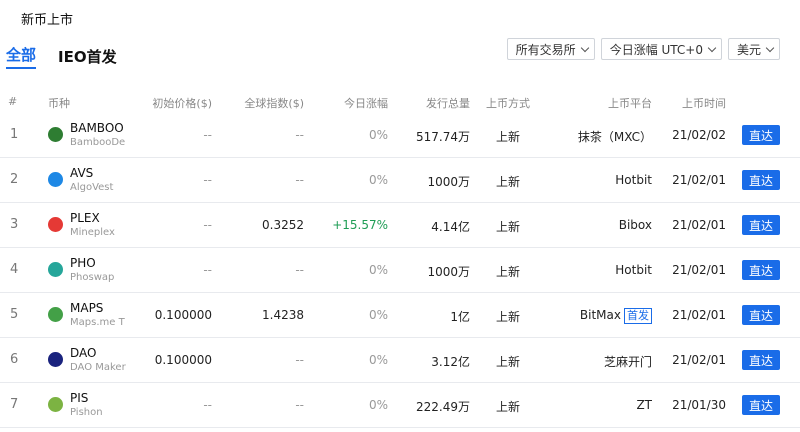  What do you see at coordinates (81, 173) in the screenshot?
I see `coin-symbol: AVS` at bounding box center [81, 173].